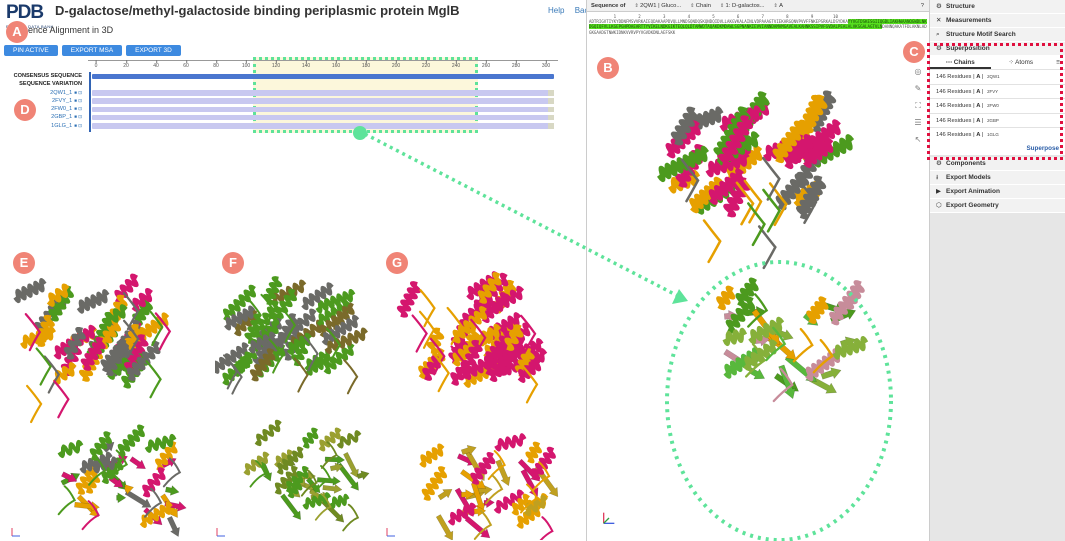 The image size is (1065, 541). Describe the element at coordinates (24, 263) in the screenshot. I see `marker-e: E` at that location.